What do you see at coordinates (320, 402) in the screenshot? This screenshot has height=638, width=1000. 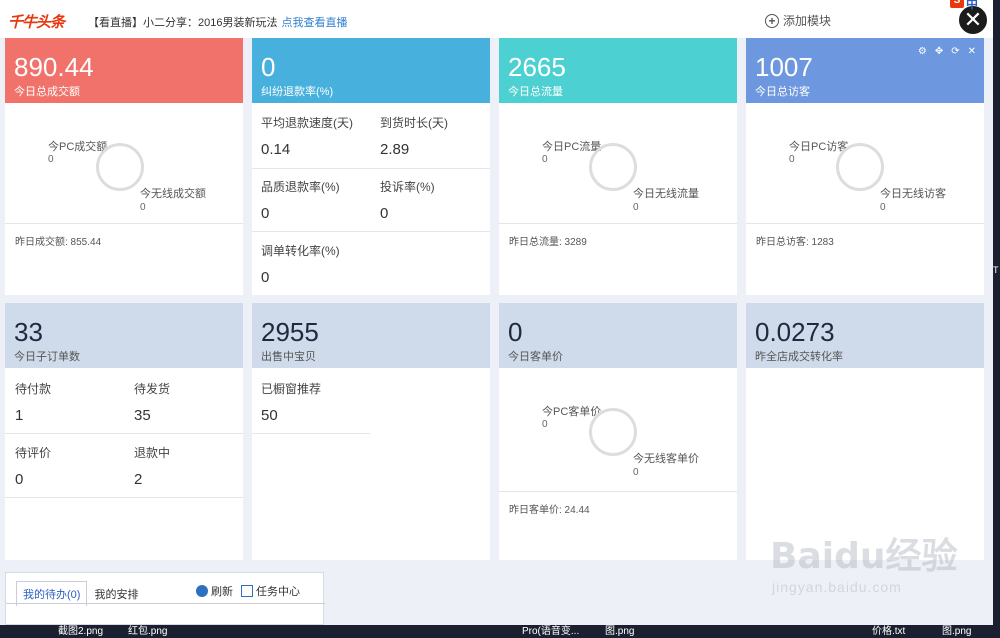 I see `window-recommended: 已橱窗推荐 50` at bounding box center [320, 402].